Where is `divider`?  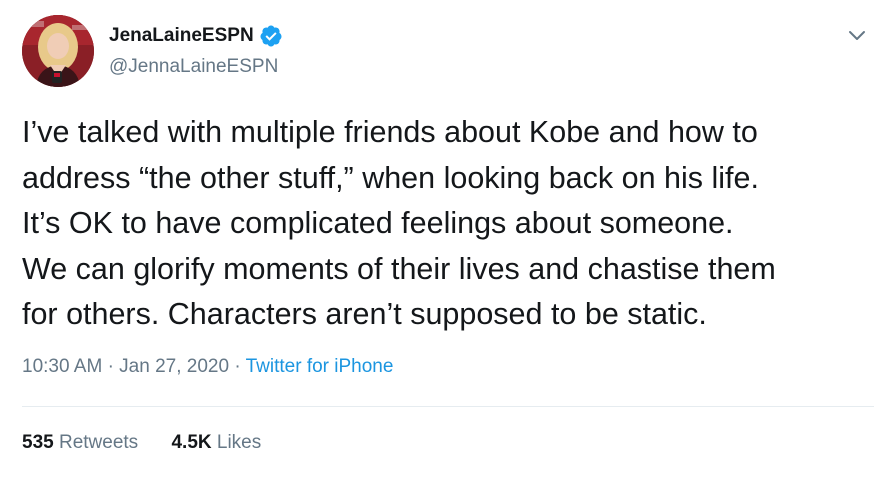 divider is located at coordinates (448, 406).